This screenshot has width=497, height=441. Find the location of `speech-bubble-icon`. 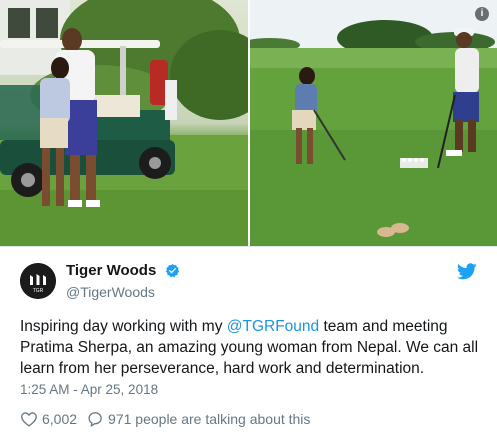

speech-bubble-icon is located at coordinates (95, 419).